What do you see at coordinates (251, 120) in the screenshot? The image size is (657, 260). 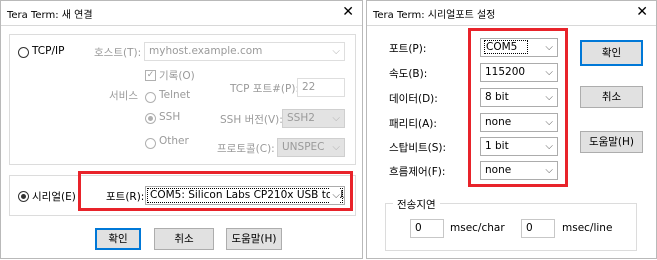 I see `ssh-version-label: SSH 버전(V):` at bounding box center [251, 120].